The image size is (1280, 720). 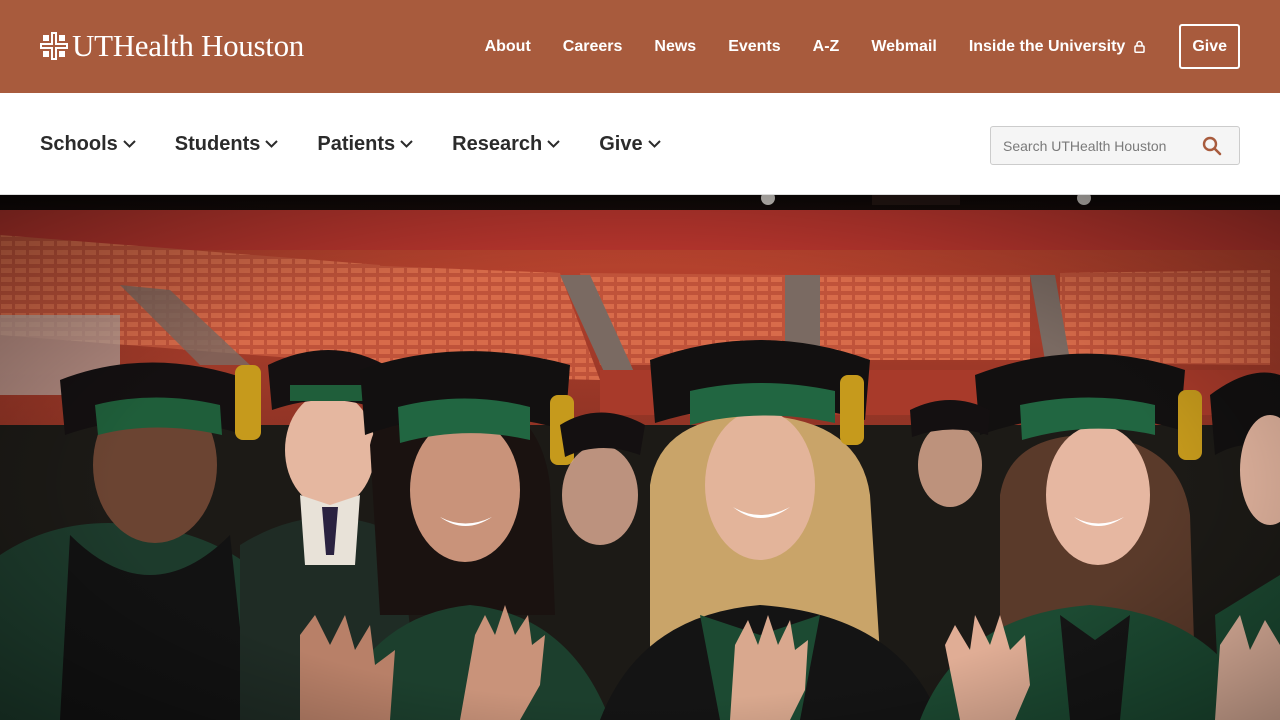 I want to click on menu-item-label: Patients, so click(x=356, y=143).